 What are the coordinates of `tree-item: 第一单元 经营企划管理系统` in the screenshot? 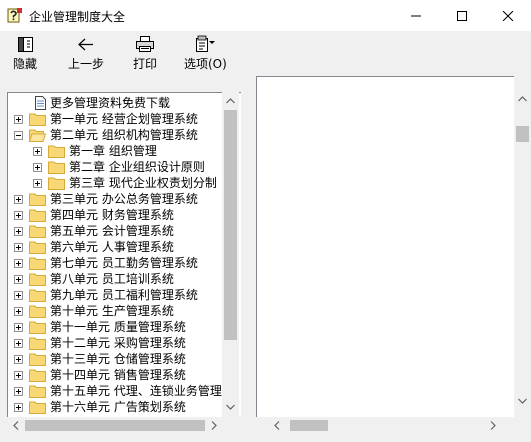 It's located at (119, 119).